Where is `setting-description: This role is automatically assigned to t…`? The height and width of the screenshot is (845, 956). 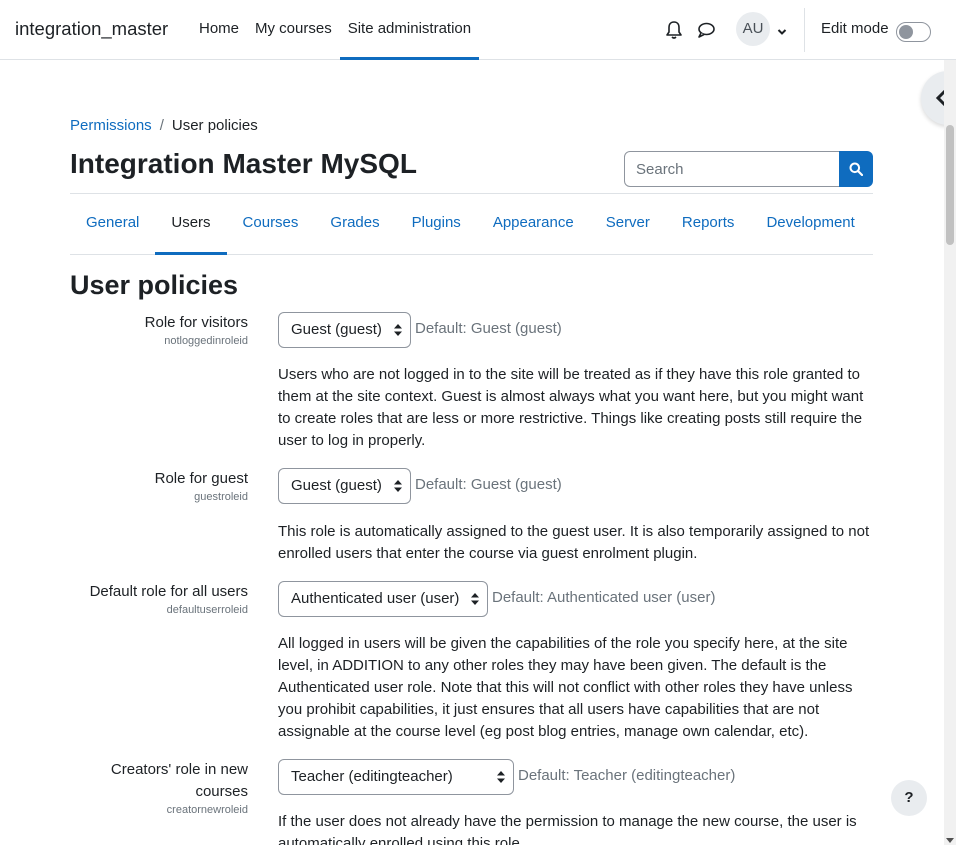 setting-description: This role is automatically assigned to t… is located at coordinates (574, 542).